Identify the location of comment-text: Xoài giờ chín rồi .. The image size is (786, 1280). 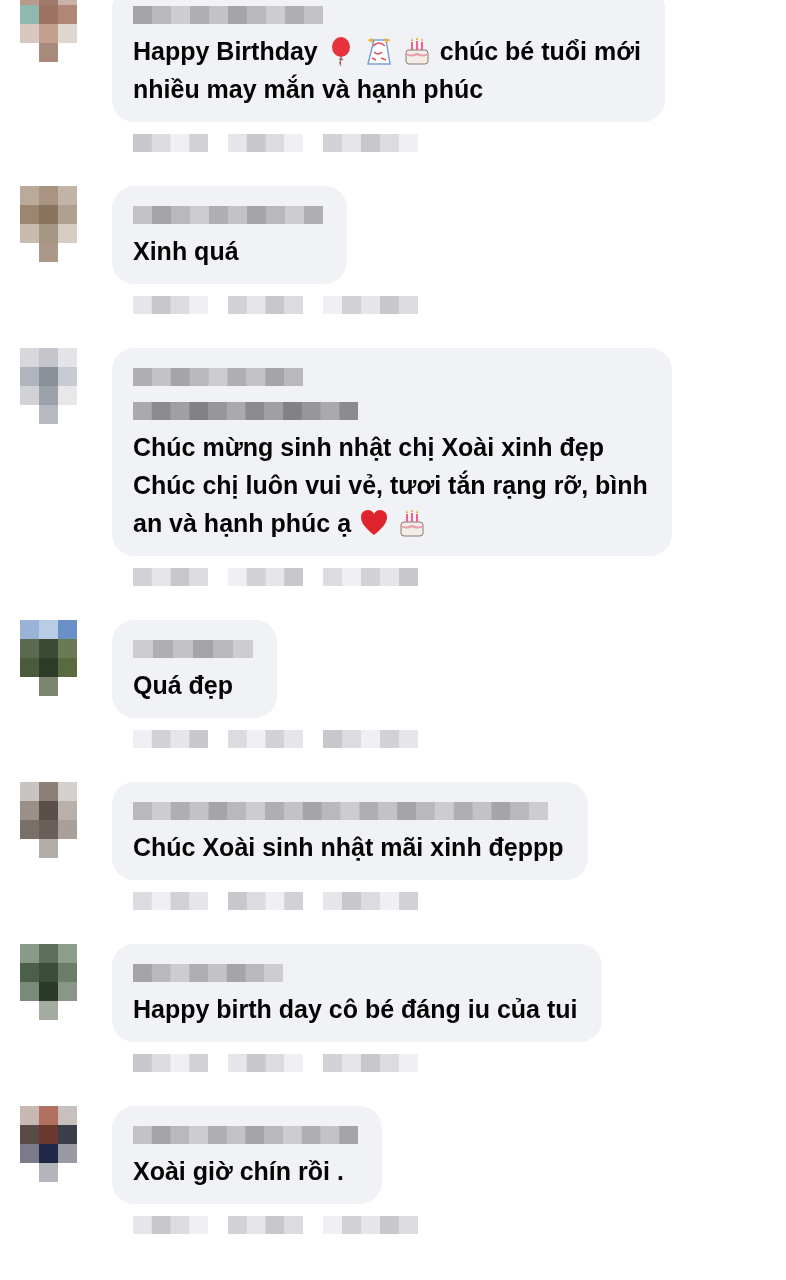
(238, 1171).